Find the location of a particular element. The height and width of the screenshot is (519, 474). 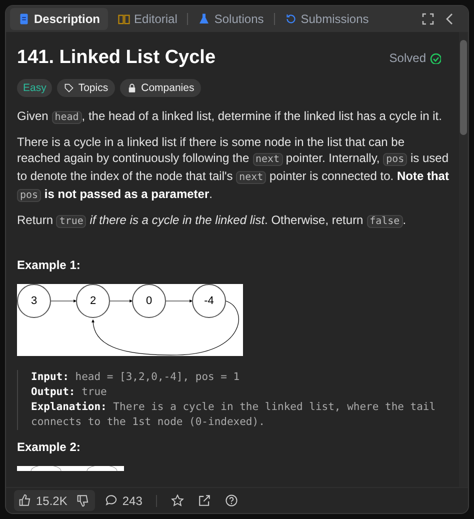

history-icon is located at coordinates (290, 19).